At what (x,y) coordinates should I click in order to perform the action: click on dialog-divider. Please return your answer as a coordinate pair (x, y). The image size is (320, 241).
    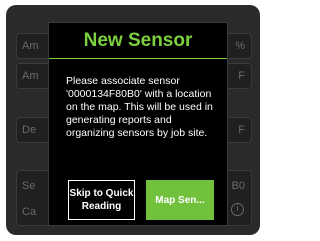
    Looking at the image, I should click on (138, 58).